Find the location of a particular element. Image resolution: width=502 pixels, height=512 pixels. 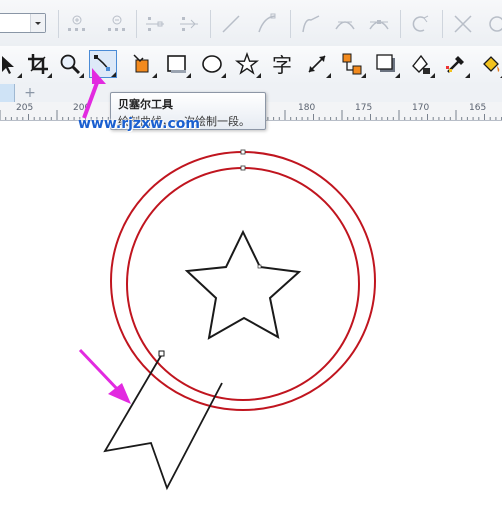

break-curve-icon is located at coordinates (189, 24).